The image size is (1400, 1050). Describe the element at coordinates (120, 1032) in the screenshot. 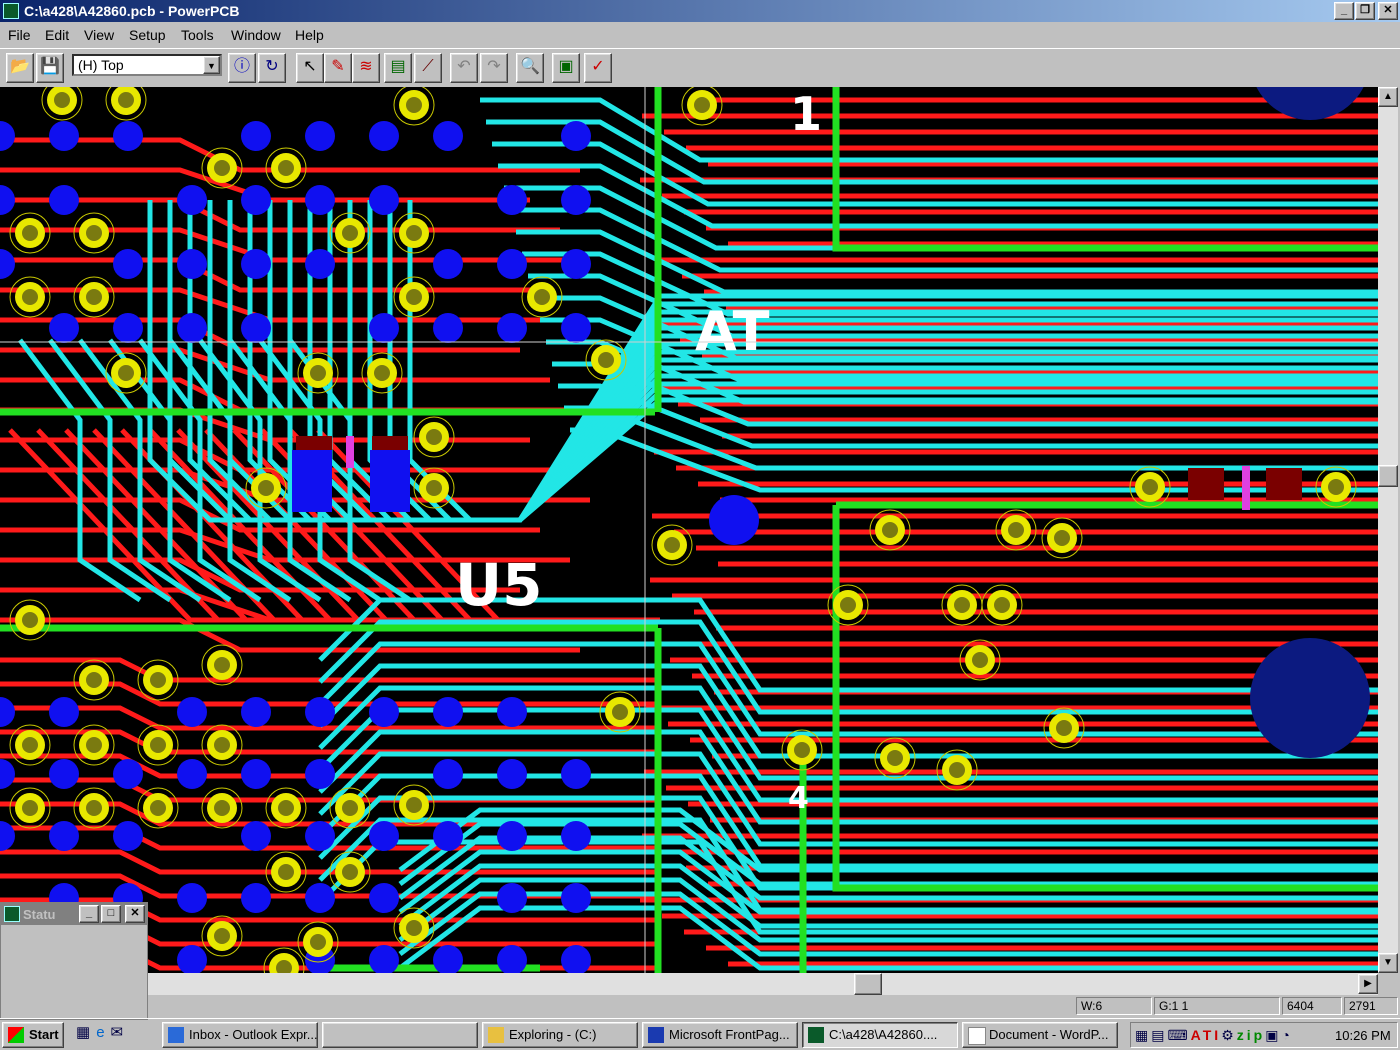

I see `outlook-express-icon: ✉` at that location.